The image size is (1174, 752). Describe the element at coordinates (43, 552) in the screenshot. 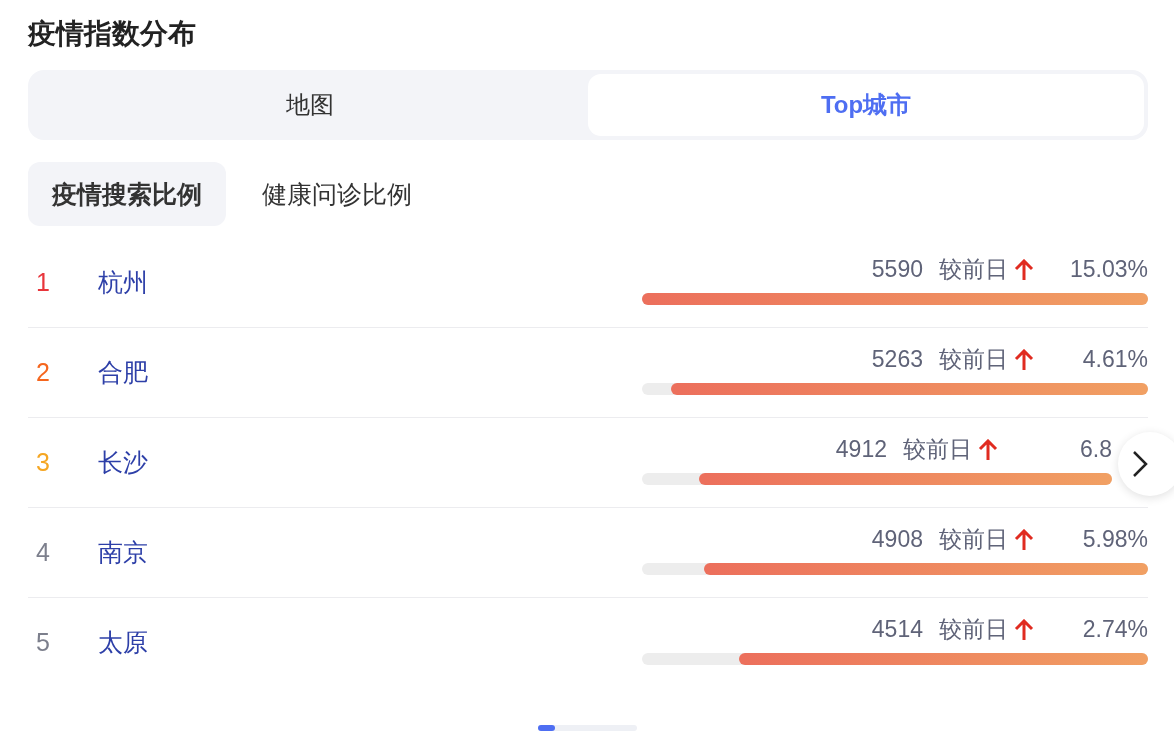

I see `rank-number: 4` at that location.